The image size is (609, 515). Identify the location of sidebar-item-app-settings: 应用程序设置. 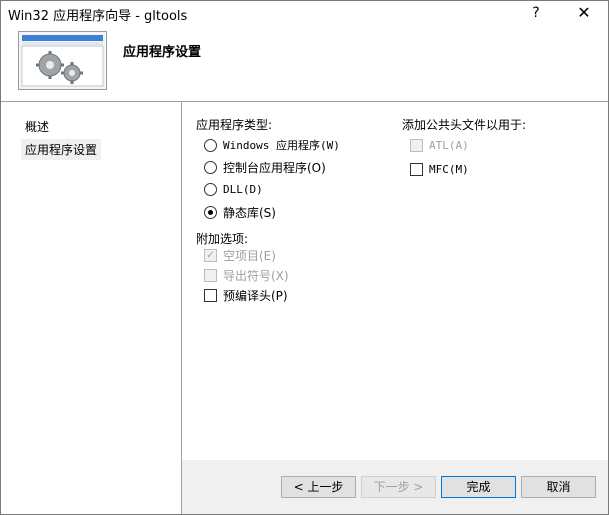
(61, 149).